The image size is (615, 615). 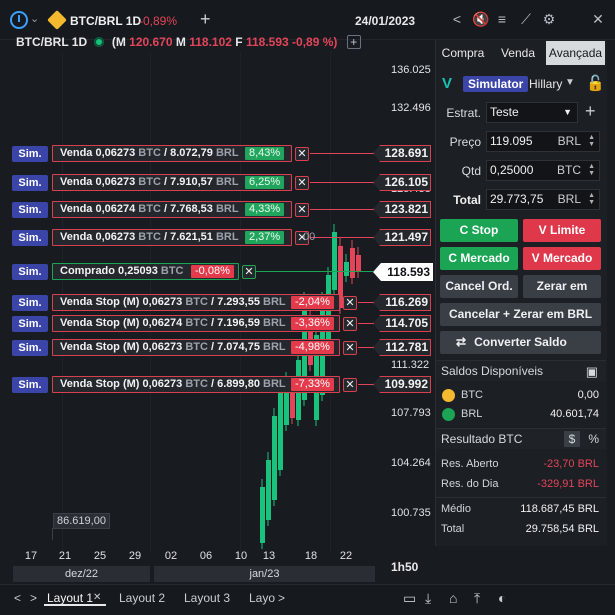 I want to click on add-strategy-button: +, so click(x=590, y=111).